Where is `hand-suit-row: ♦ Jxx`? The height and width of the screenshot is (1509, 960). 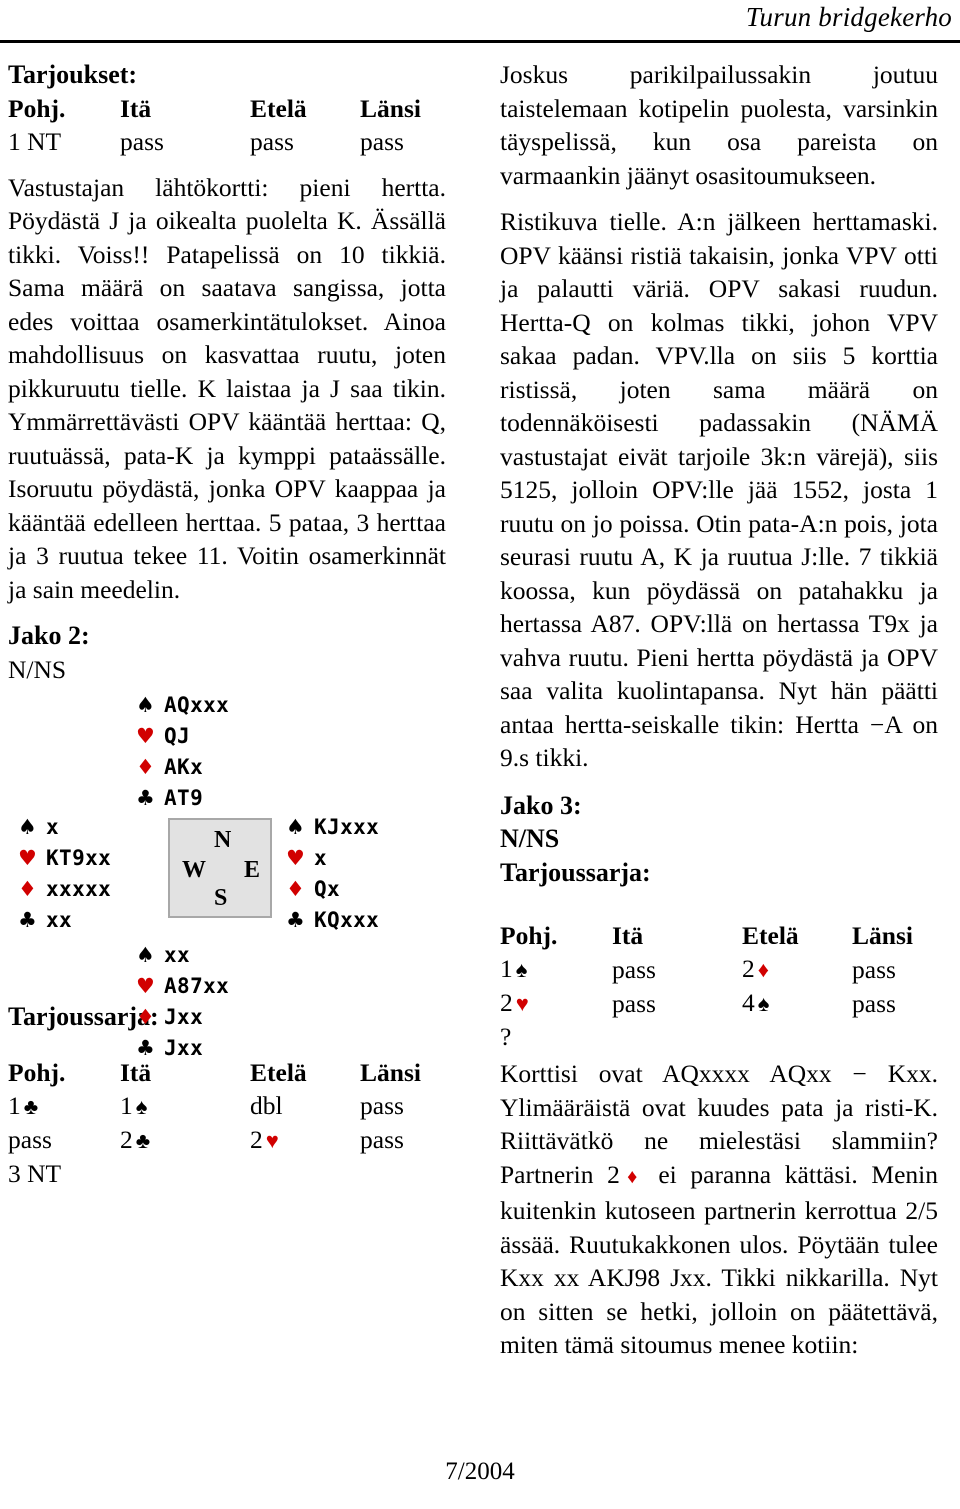 hand-suit-row: ♦ Jxx is located at coordinates (182, 1017).